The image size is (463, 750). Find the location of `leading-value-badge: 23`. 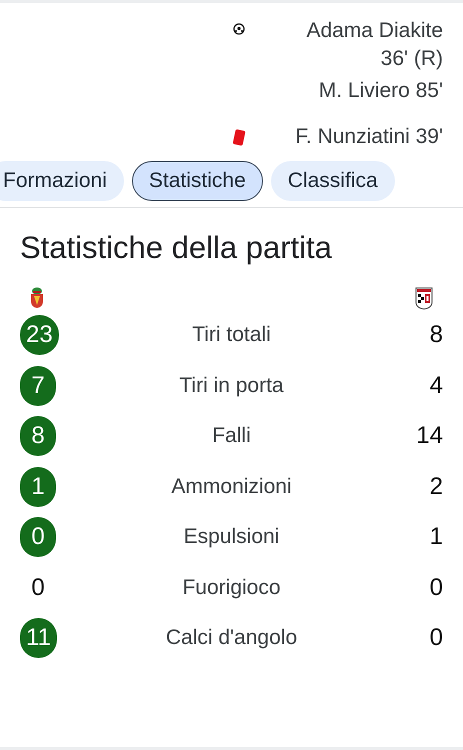

leading-value-badge: 23 is located at coordinates (39, 335).